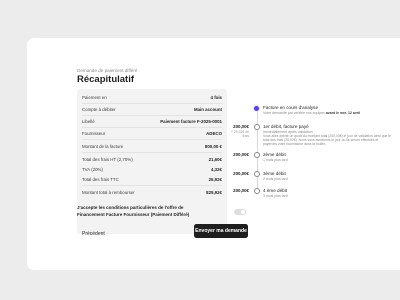  What do you see at coordinates (107, 159) in the screenshot?
I see `row-label: Total des frais HT (2,70%)` at bounding box center [107, 159].